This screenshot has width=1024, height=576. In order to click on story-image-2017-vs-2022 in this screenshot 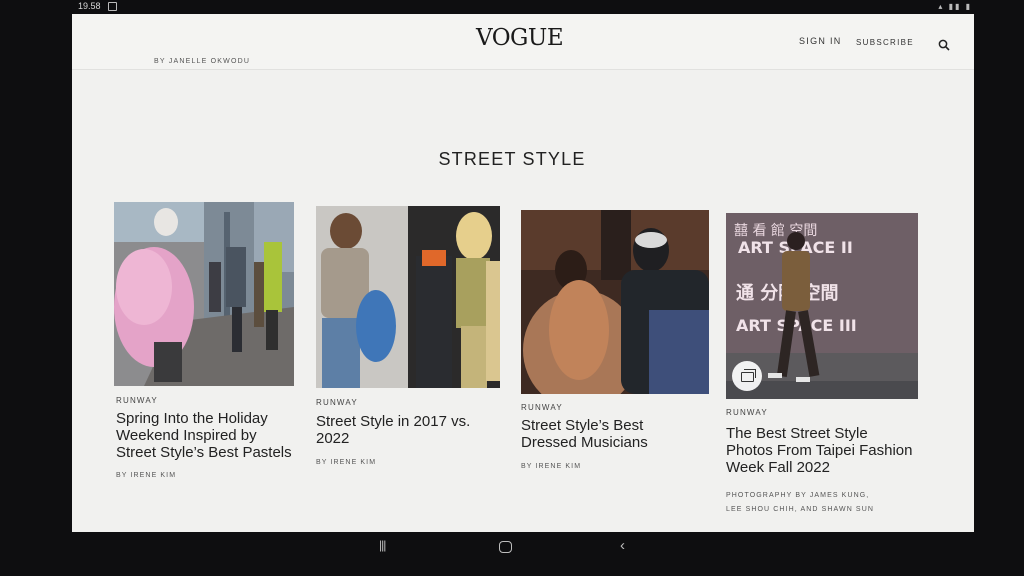, I will do `click(408, 297)`.